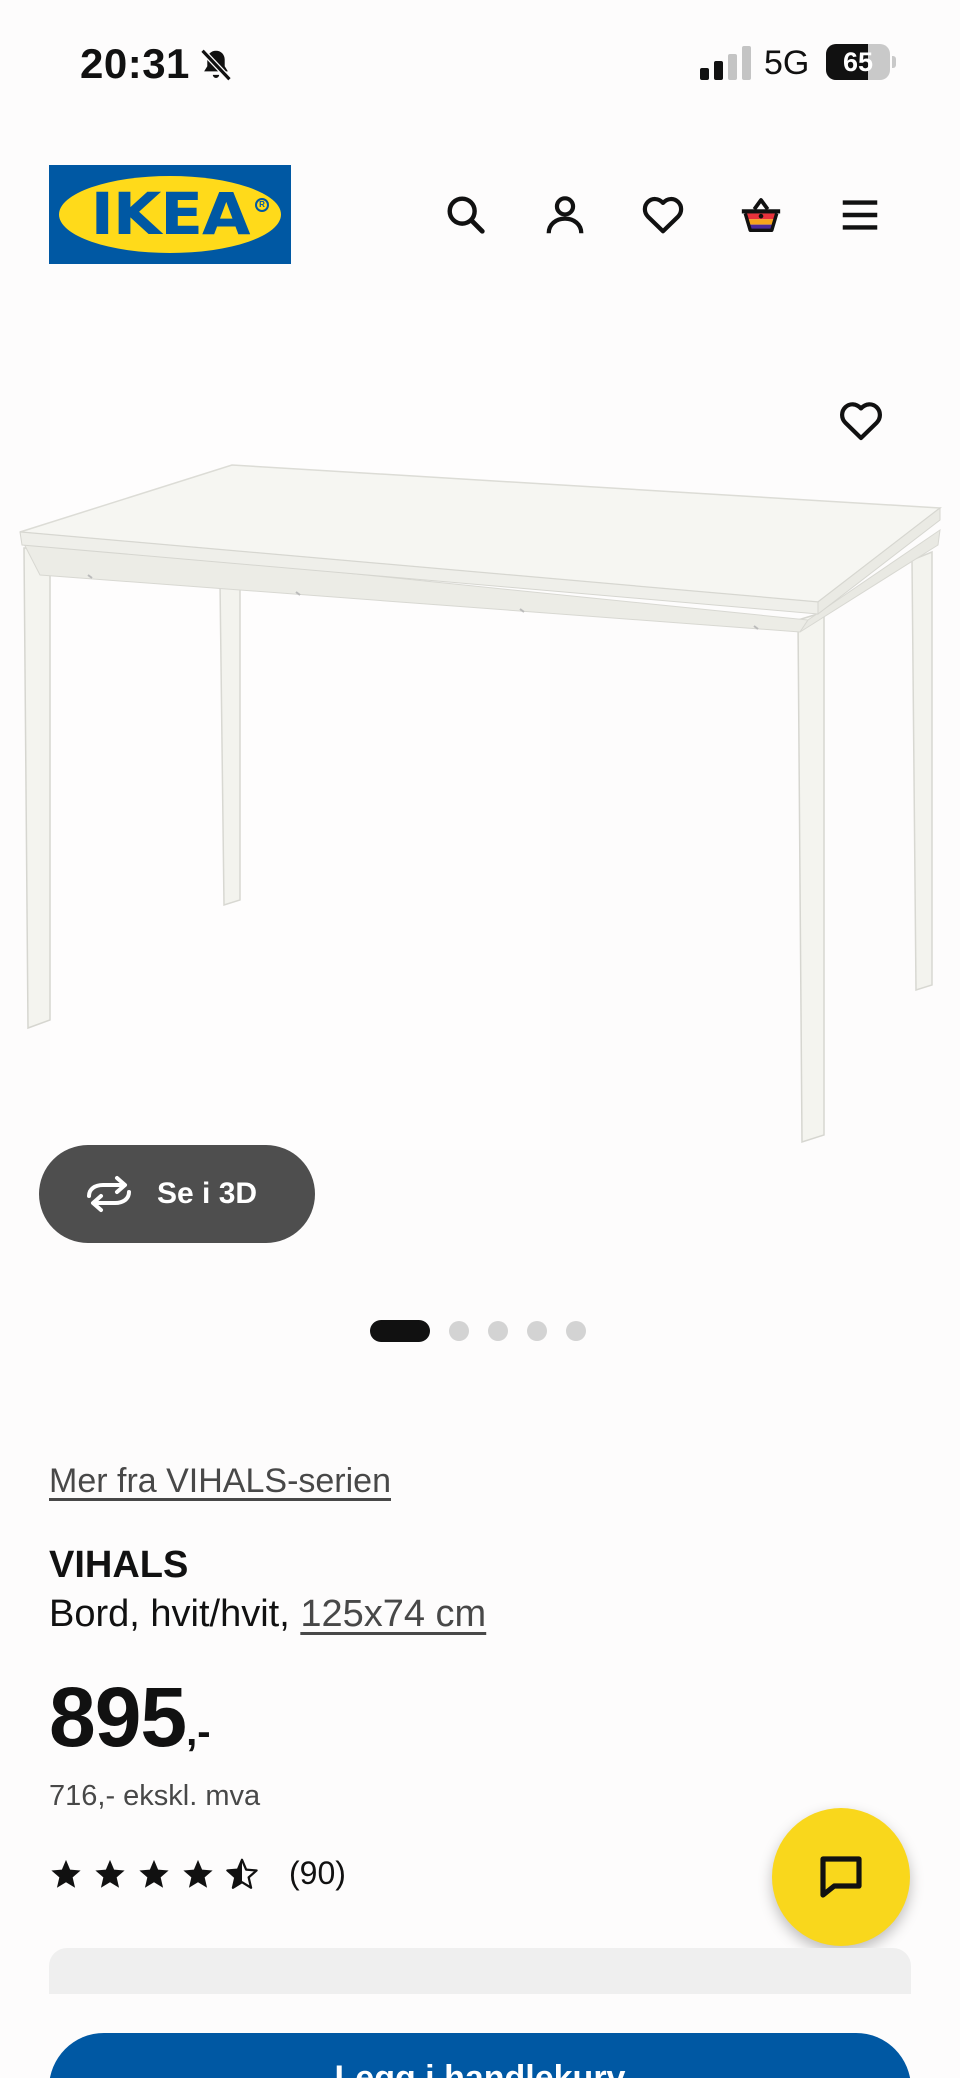  I want to click on battery-icon: 65, so click(861, 62).